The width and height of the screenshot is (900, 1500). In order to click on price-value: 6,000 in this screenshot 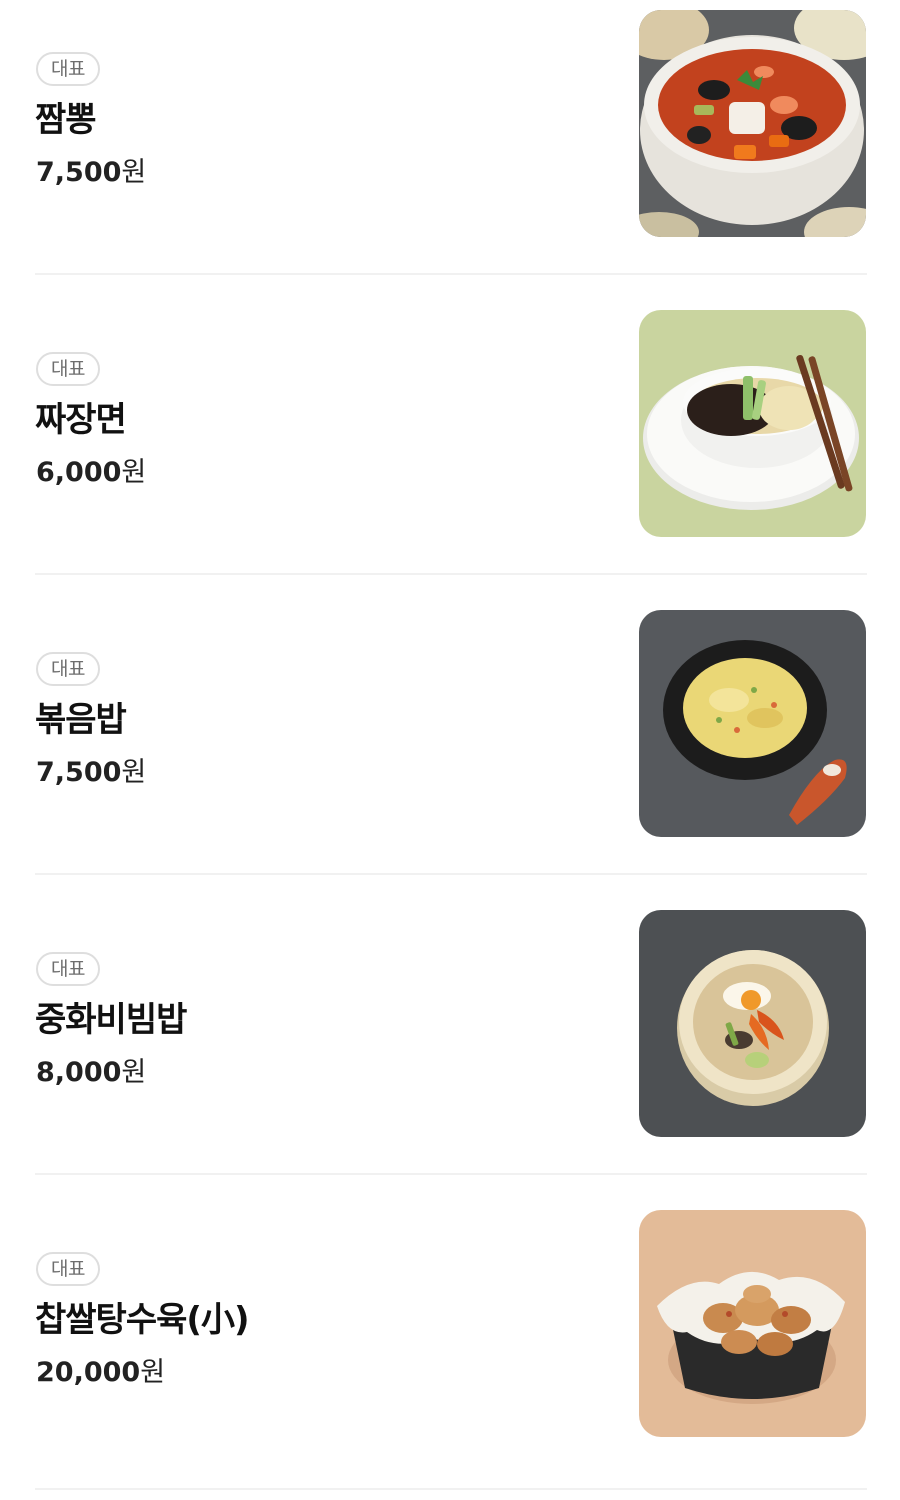, I will do `click(79, 472)`.